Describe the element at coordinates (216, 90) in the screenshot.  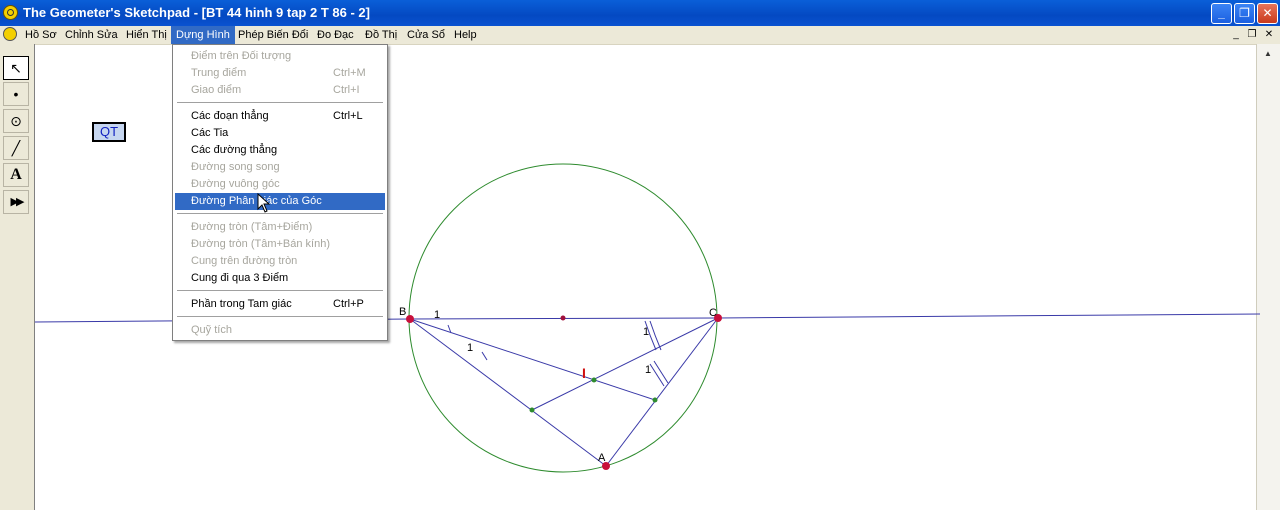
I see `menuitem-label: Giao điểm` at that location.